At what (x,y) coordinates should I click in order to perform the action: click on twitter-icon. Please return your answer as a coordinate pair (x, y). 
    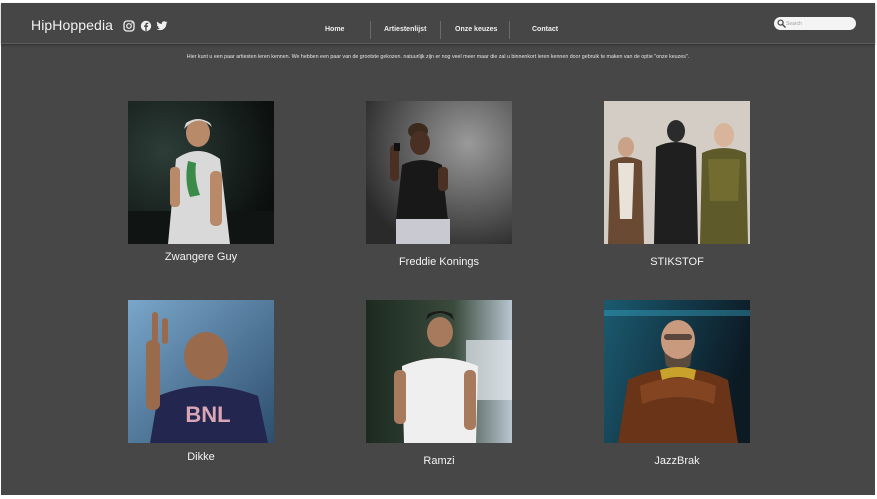
    Looking at the image, I should click on (162, 26).